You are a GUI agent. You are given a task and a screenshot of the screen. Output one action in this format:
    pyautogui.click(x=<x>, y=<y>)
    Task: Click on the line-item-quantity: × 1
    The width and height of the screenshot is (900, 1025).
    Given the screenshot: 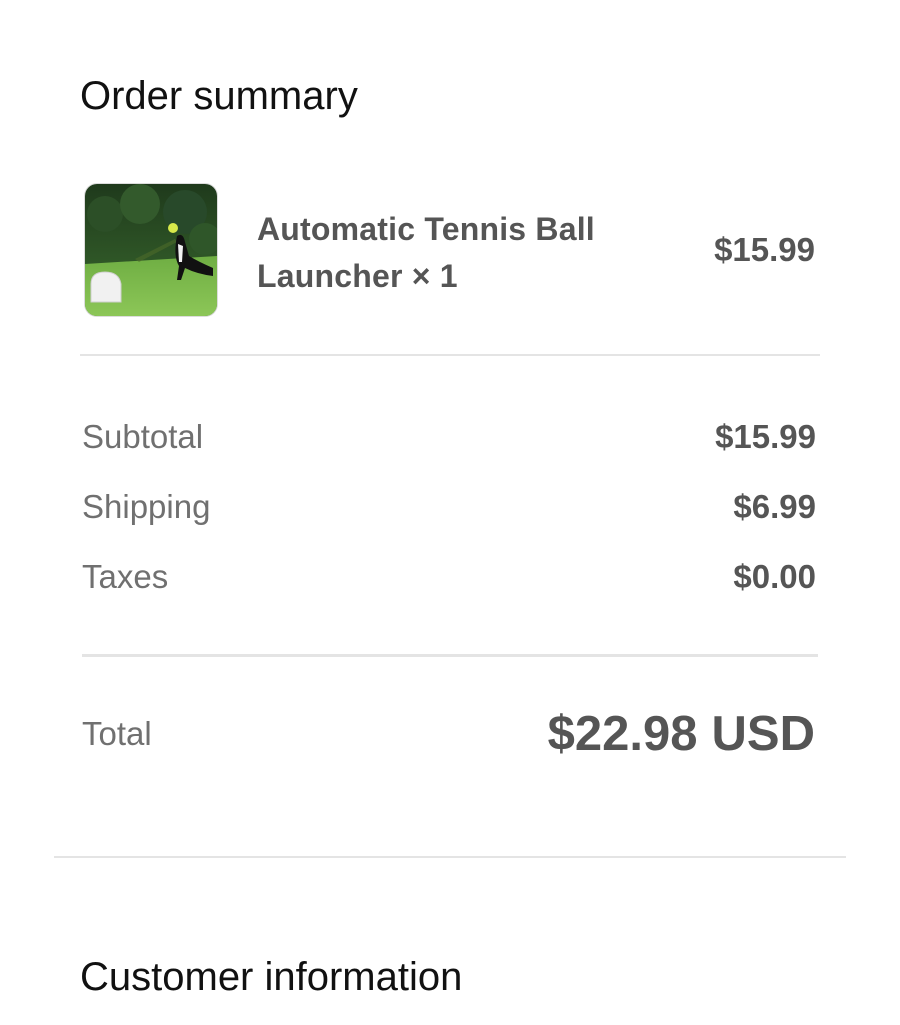 What is the action you would take?
    pyautogui.click(x=434, y=276)
    